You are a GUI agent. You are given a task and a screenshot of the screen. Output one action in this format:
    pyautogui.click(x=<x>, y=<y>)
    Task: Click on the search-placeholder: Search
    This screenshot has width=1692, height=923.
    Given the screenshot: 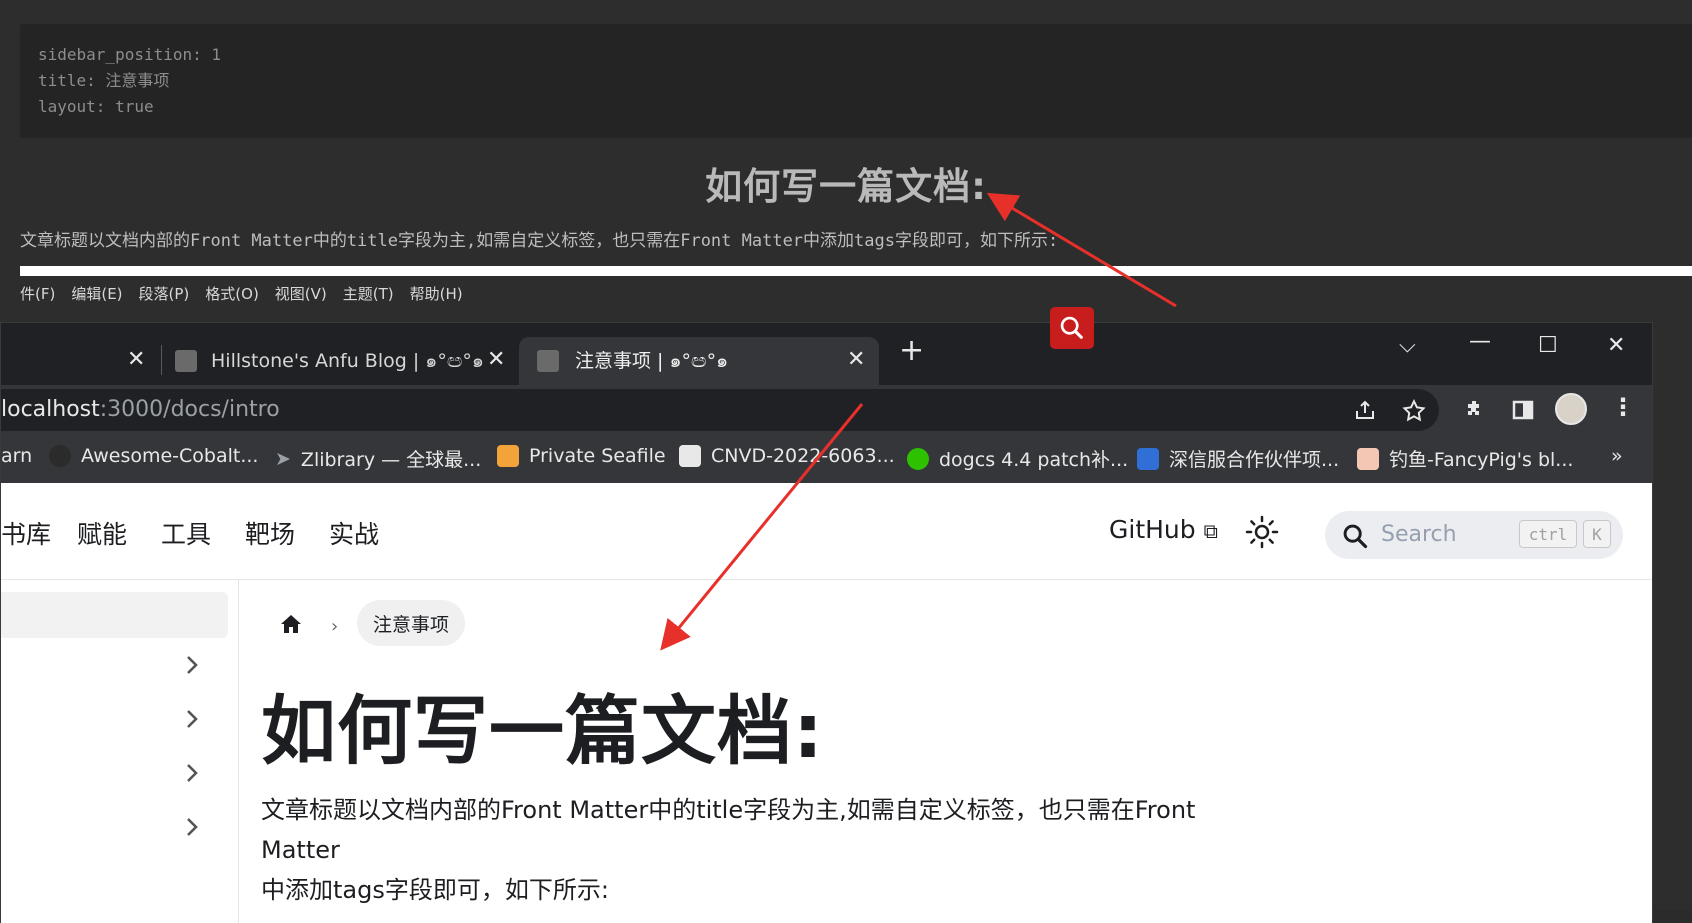 What is the action you would take?
    pyautogui.click(x=1419, y=534)
    